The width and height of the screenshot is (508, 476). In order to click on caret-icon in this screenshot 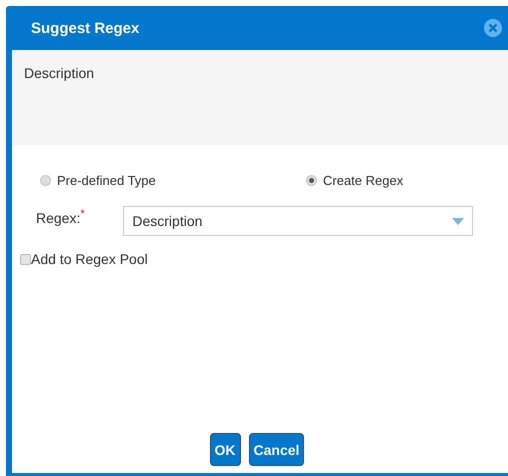, I will do `click(458, 221)`.